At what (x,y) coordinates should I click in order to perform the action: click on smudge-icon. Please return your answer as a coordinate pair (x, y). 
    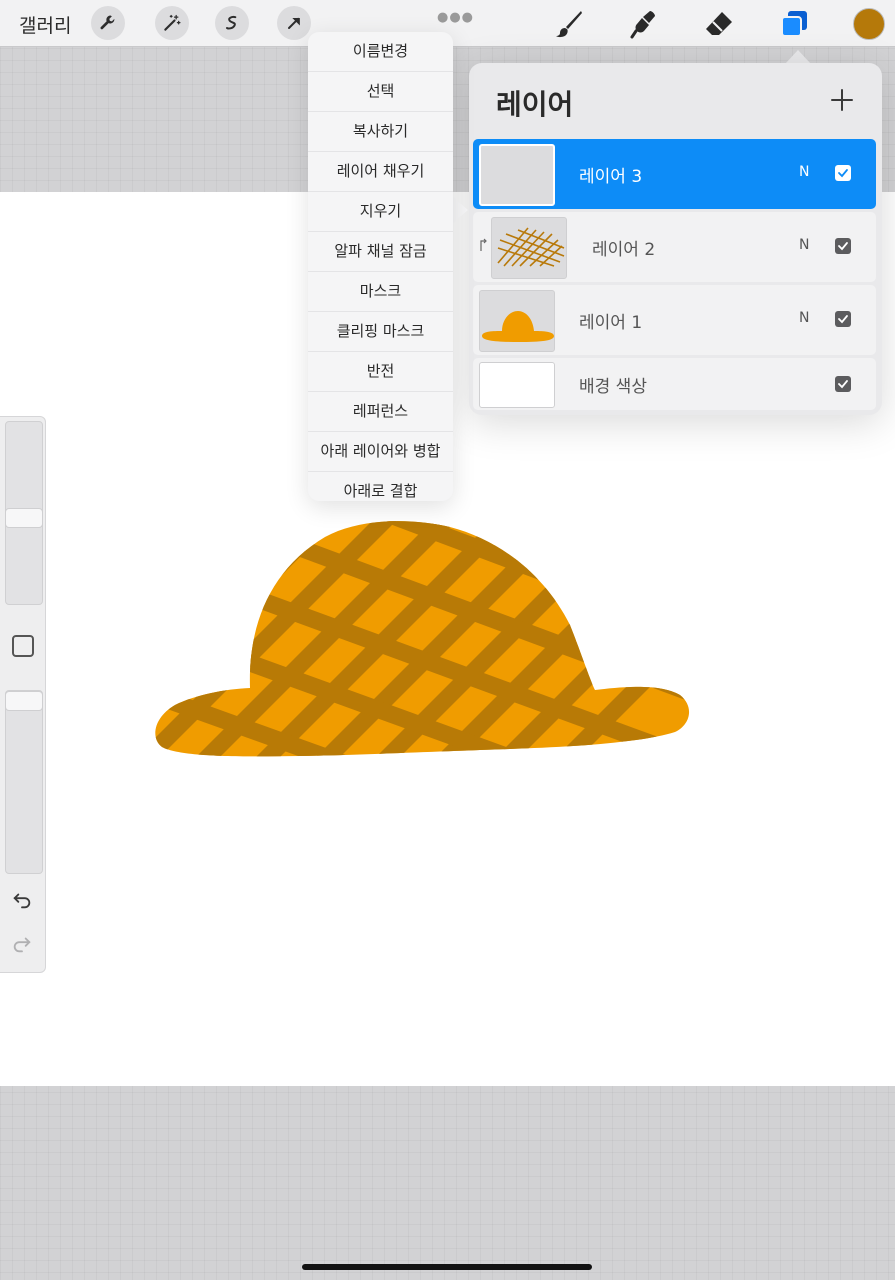
    Looking at the image, I should click on (642, 25).